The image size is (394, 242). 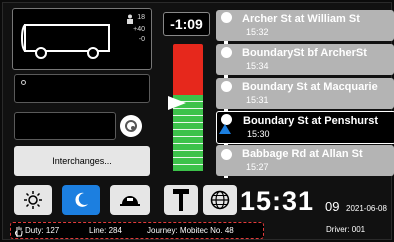 What do you see at coordinates (332, 206) in the screenshot?
I see `clock-seconds: 09` at bounding box center [332, 206].